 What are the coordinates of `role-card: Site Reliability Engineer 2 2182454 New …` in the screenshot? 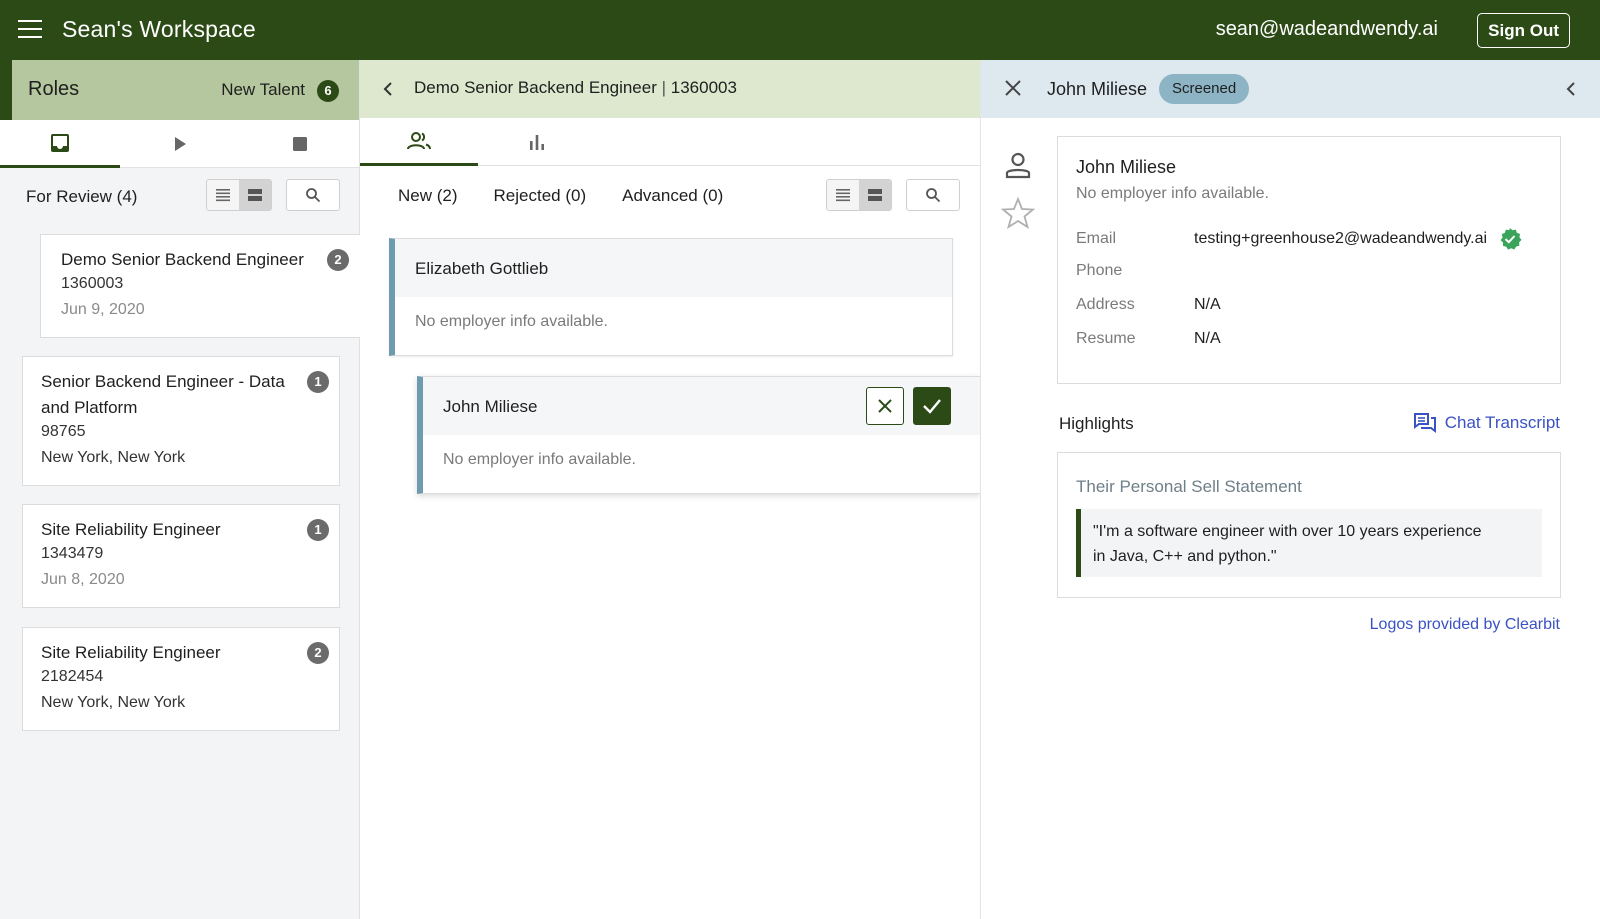 It's located at (181, 679).